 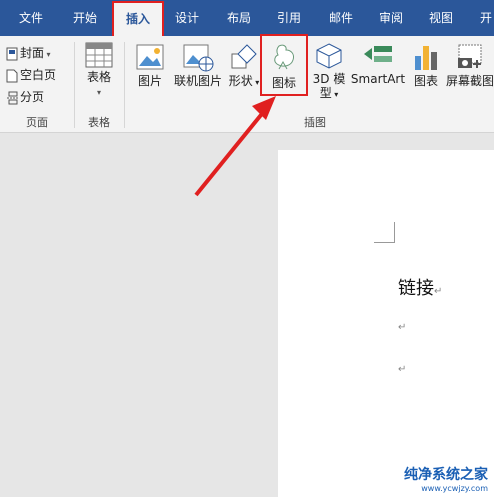 What do you see at coordinates (378, 79) in the screenshot?
I see `smartart-label: SmartArt` at bounding box center [378, 79].